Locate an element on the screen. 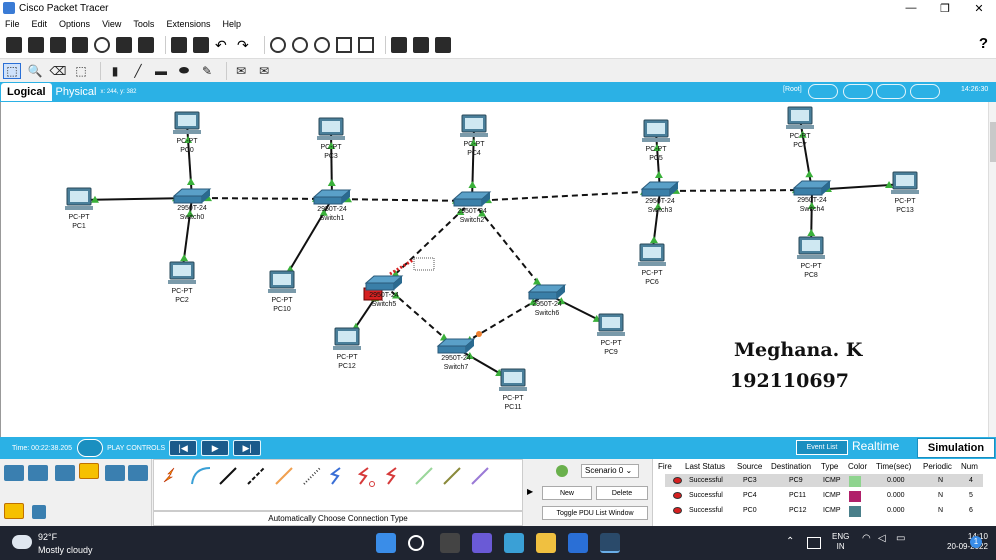 Image resolution: width=996 pixels, height=560 pixels. save-icon is located at coordinates (58, 45).